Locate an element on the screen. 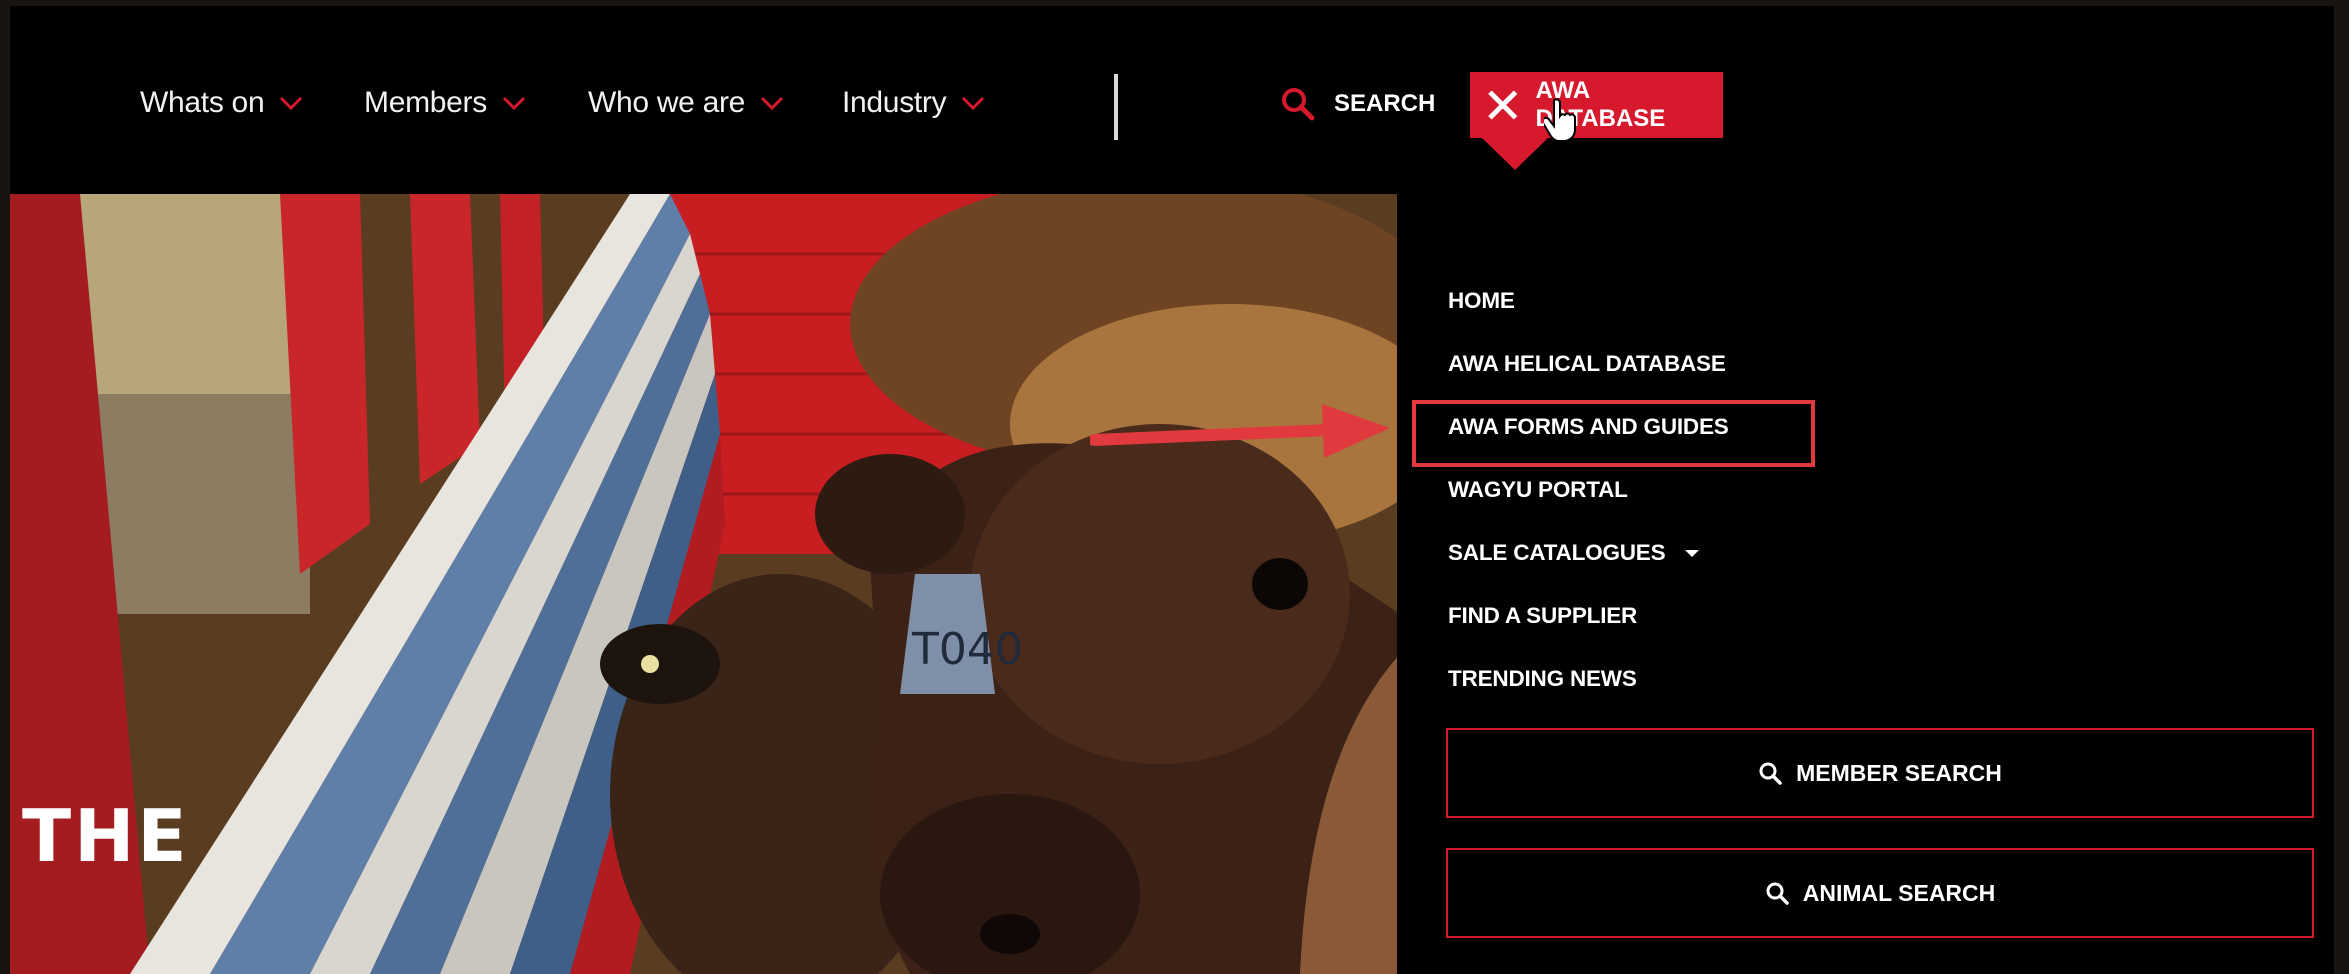 Image resolution: width=2349 pixels, height=974 pixels. nav-industry: Industry is located at coordinates (914, 103).